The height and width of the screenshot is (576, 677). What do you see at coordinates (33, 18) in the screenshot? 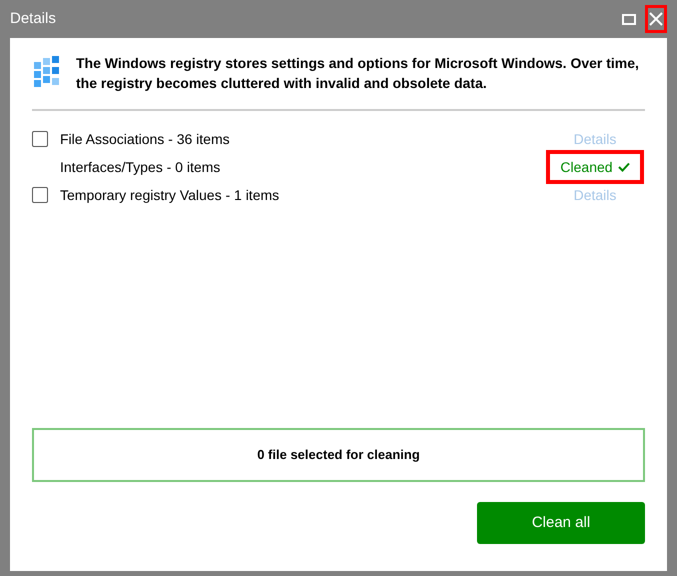
I see `window-title: Details` at bounding box center [33, 18].